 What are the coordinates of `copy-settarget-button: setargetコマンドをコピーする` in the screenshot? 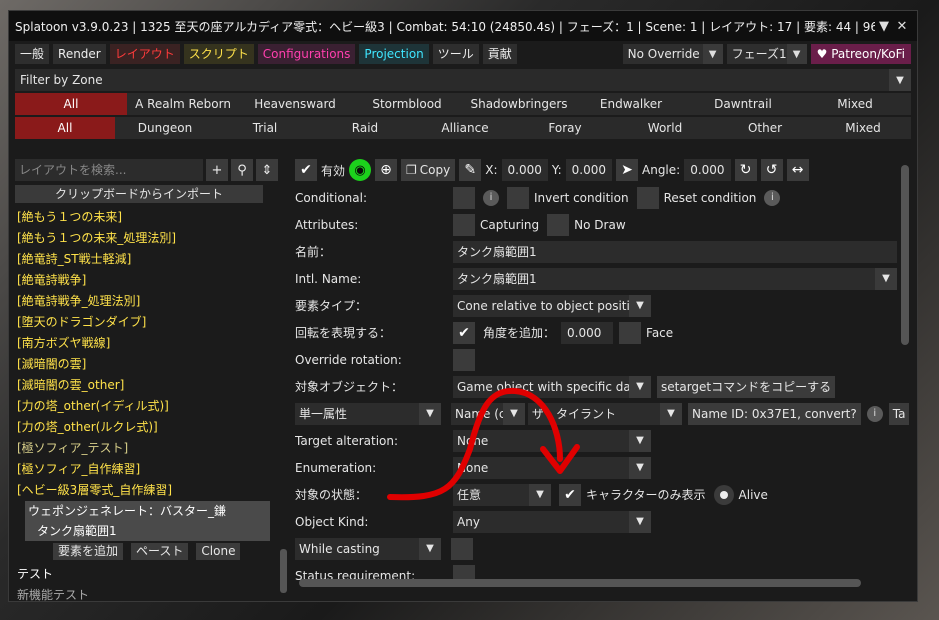 It's located at (746, 386).